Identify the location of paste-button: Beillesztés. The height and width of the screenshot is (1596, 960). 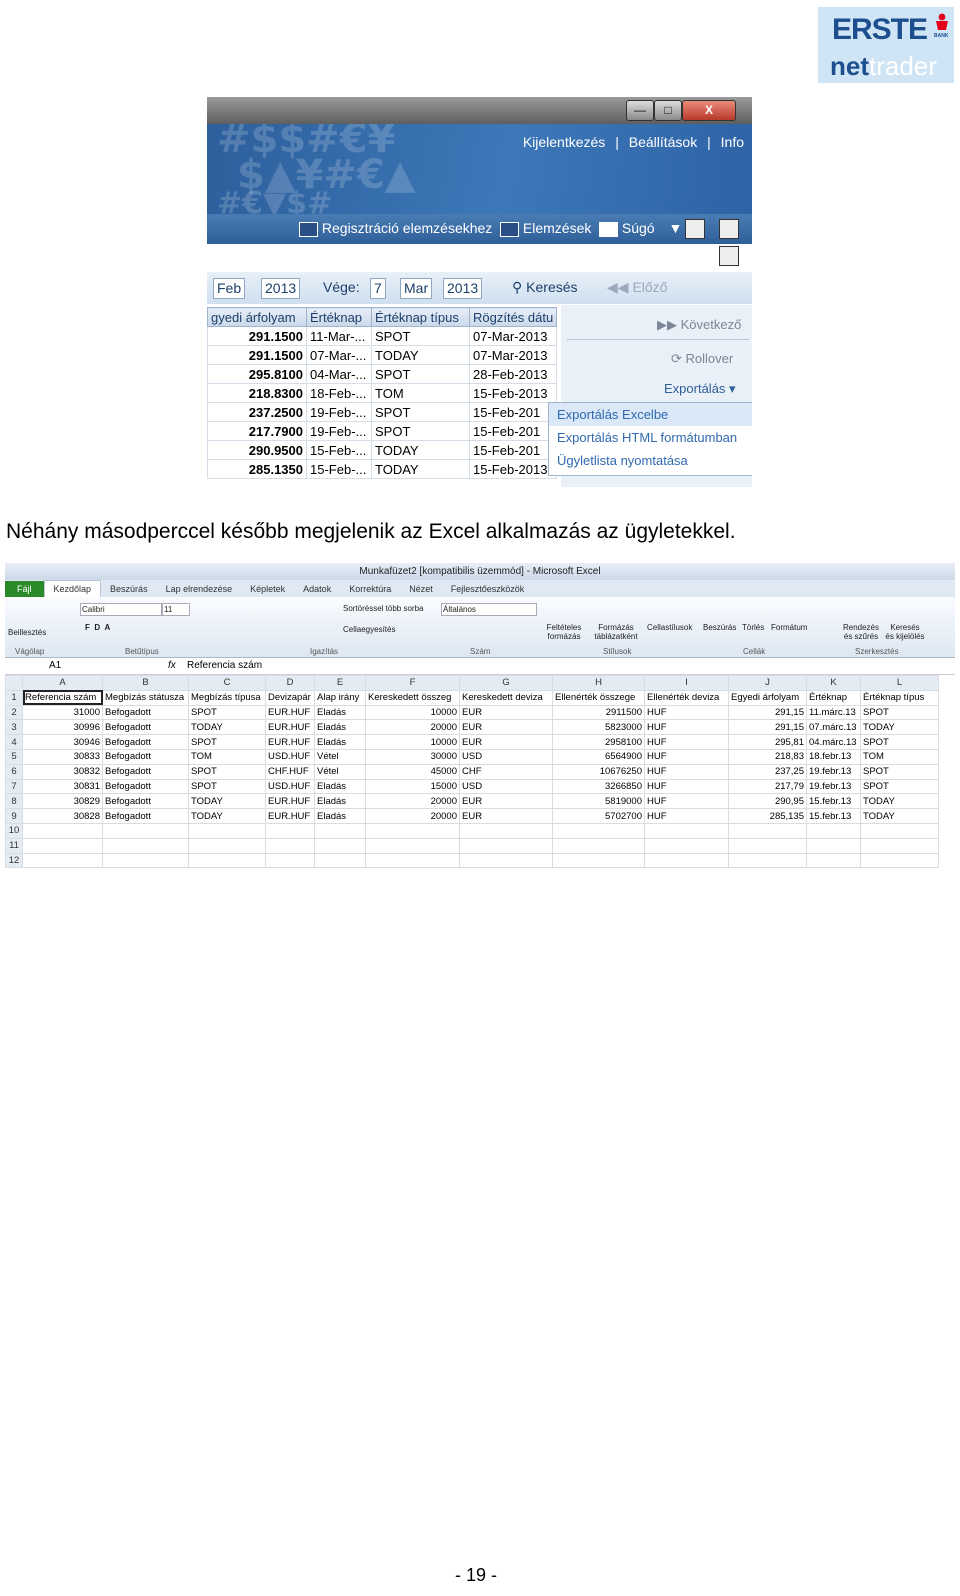
(27, 632).